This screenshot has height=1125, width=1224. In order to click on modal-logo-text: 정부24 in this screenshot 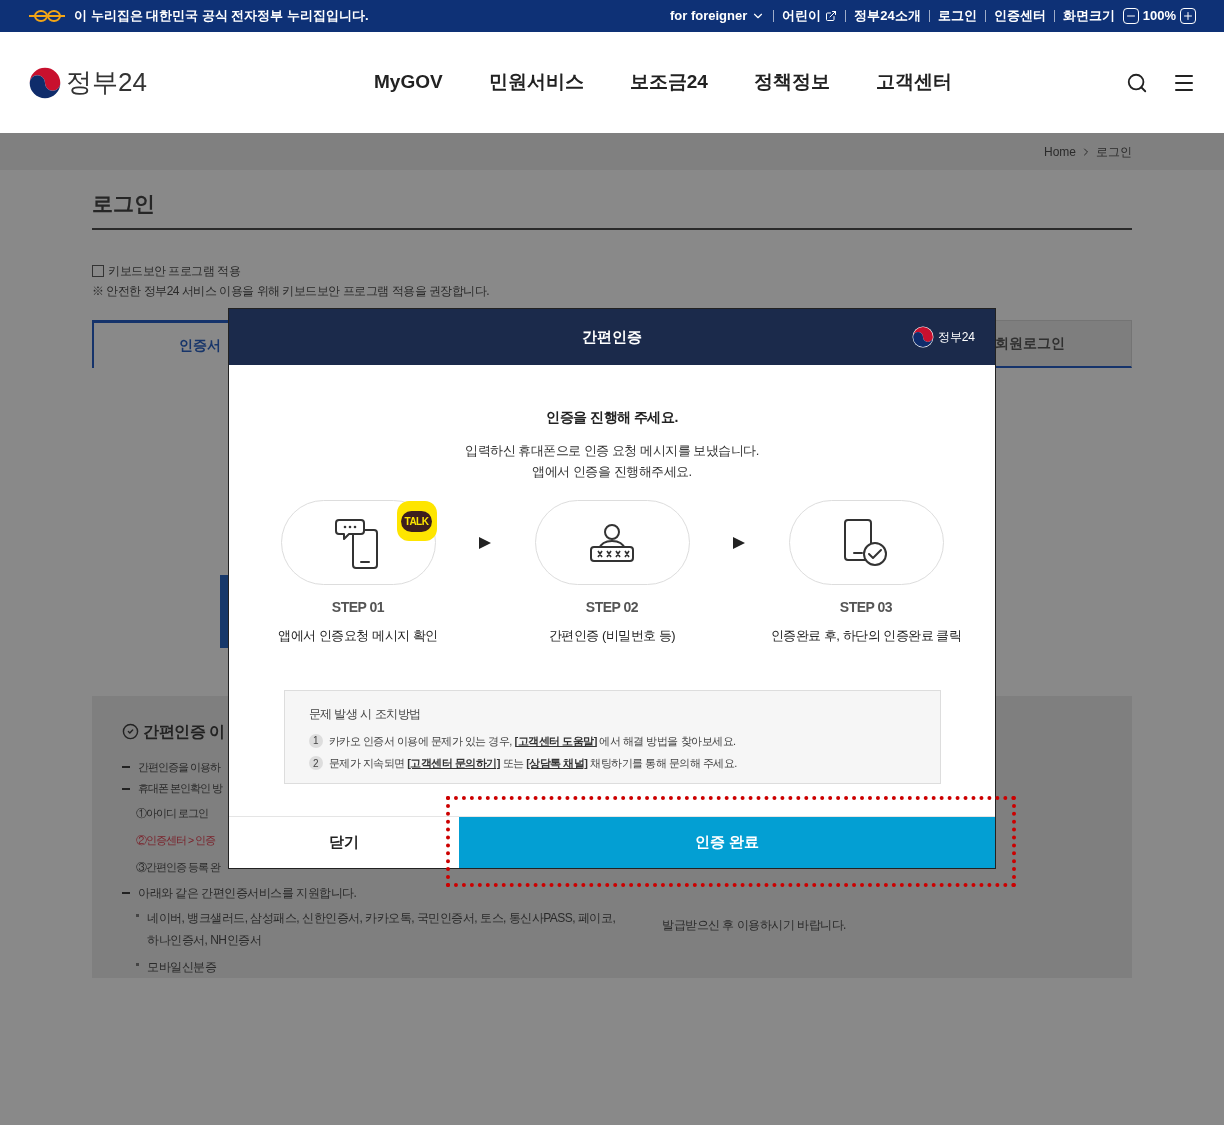, I will do `click(956, 337)`.